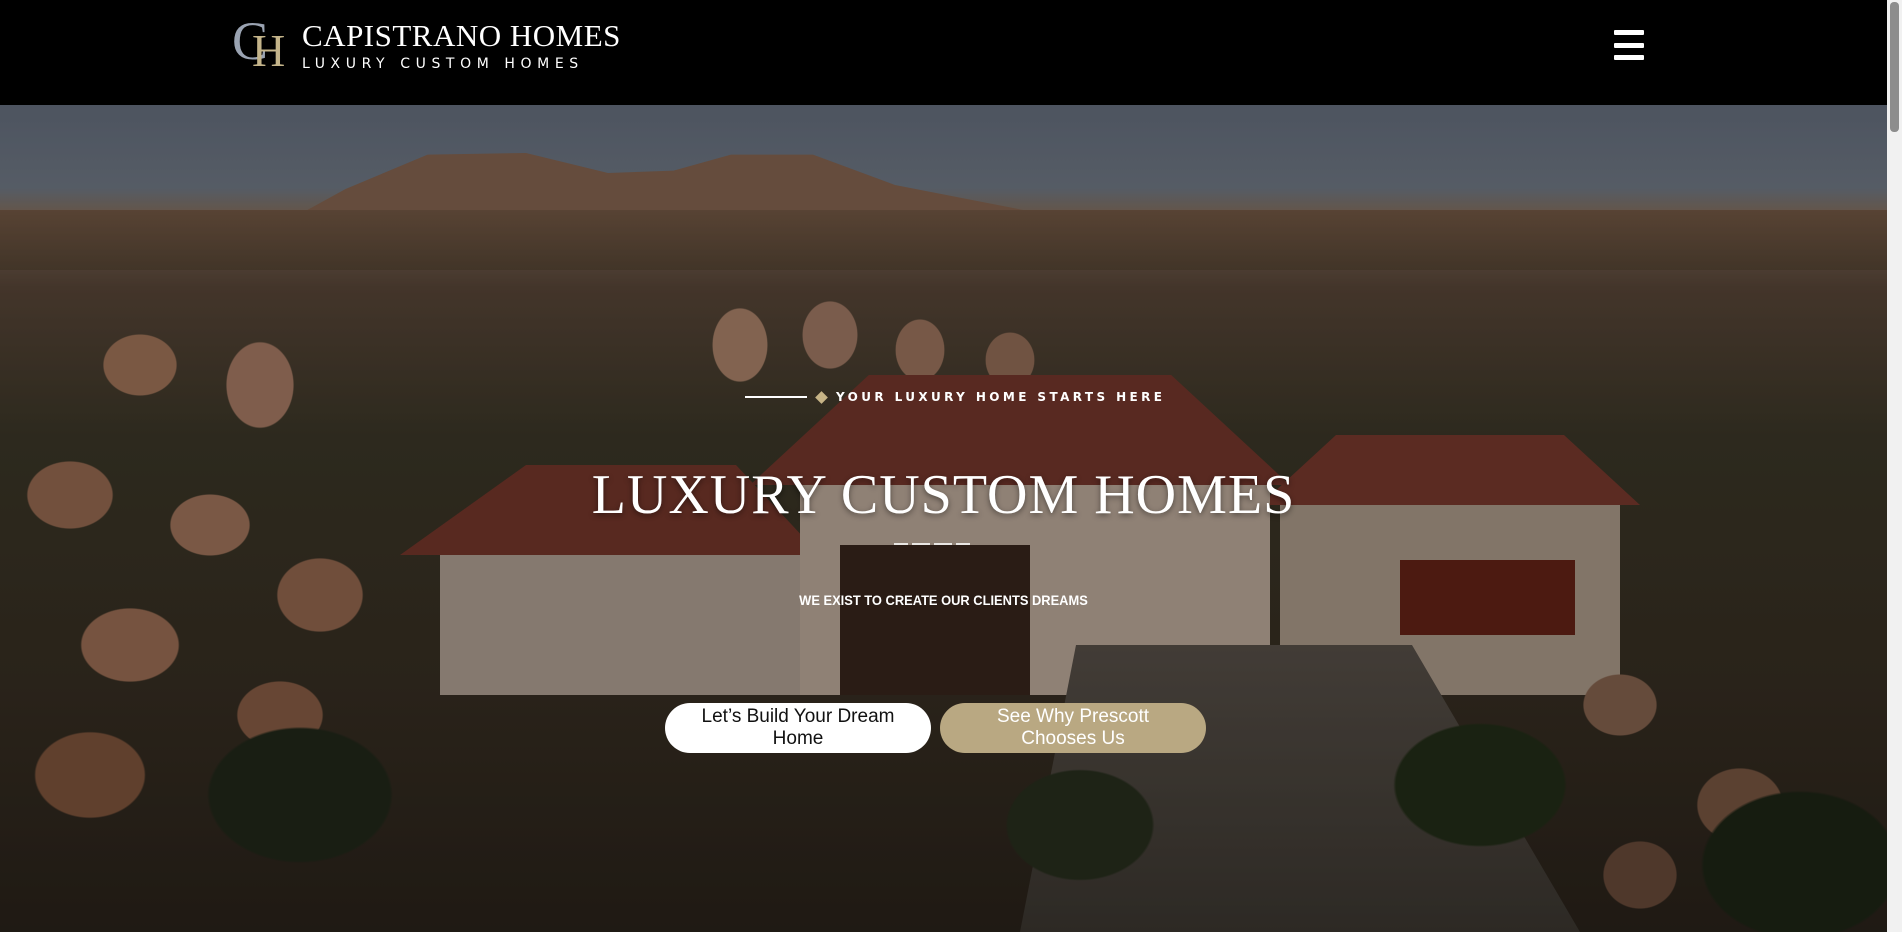  Describe the element at coordinates (943, 495) in the screenshot. I see `hero-title: LUXURY CUSTOM HOMES` at that location.